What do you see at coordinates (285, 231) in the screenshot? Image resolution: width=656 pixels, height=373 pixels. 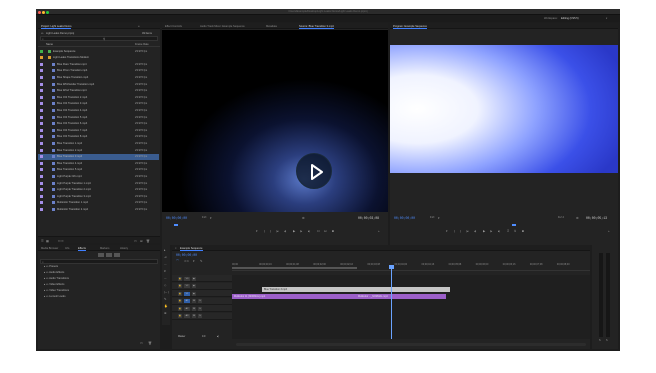 I see `step-back-icon: ◂|` at bounding box center [285, 231].